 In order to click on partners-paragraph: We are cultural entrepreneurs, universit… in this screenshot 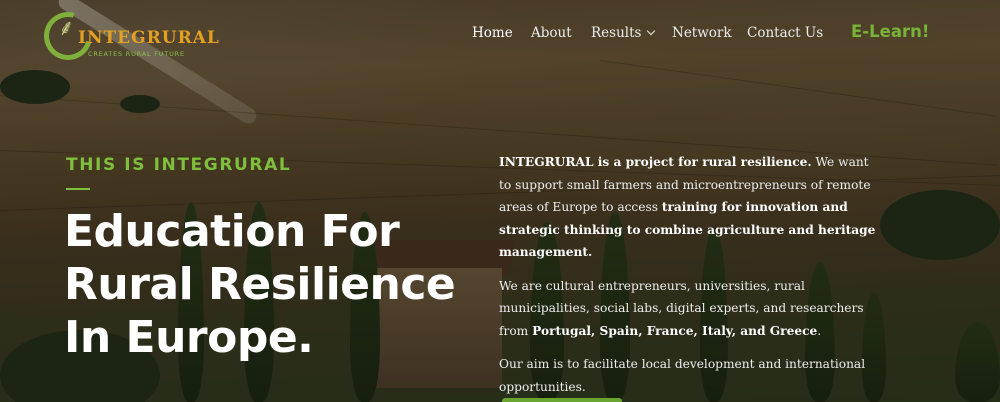, I will do `click(689, 309)`.